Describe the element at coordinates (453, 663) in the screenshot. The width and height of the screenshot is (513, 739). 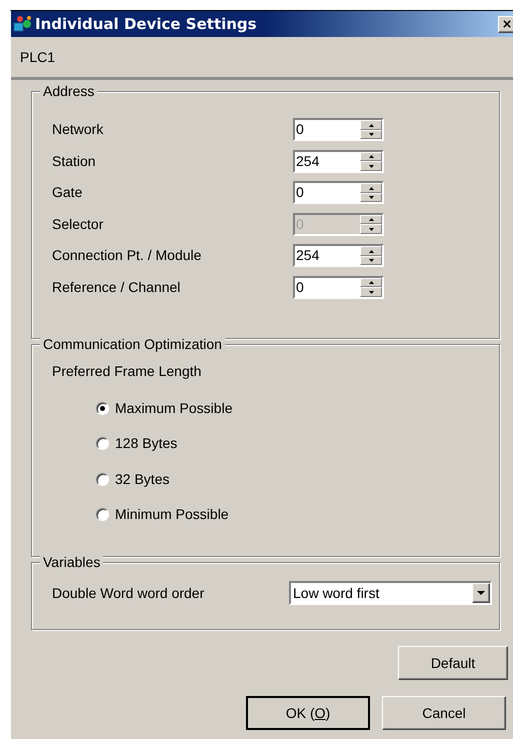
I see `default-button: Default` at that location.